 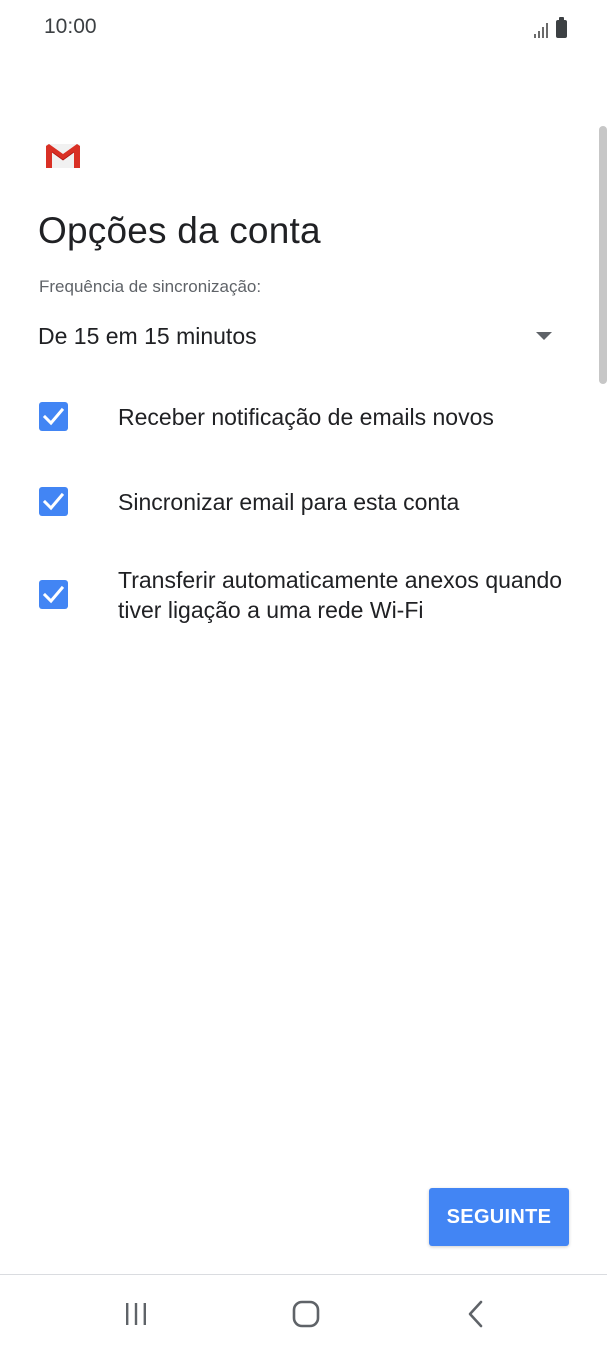 I want to click on dropdown-arrow-icon, so click(x=544, y=336).